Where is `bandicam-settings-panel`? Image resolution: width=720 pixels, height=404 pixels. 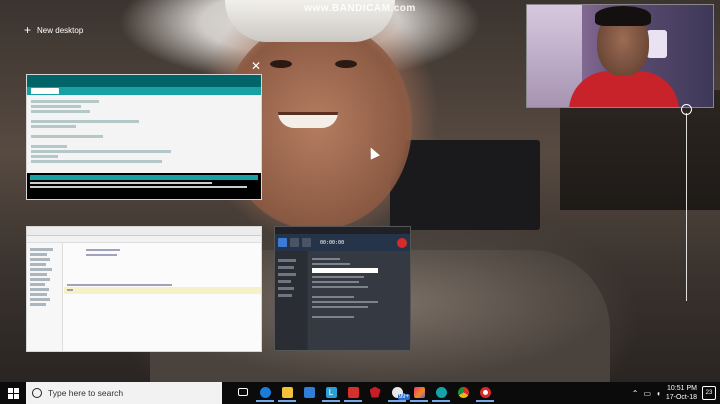
bandicam-settings-panel is located at coordinates (359, 300).